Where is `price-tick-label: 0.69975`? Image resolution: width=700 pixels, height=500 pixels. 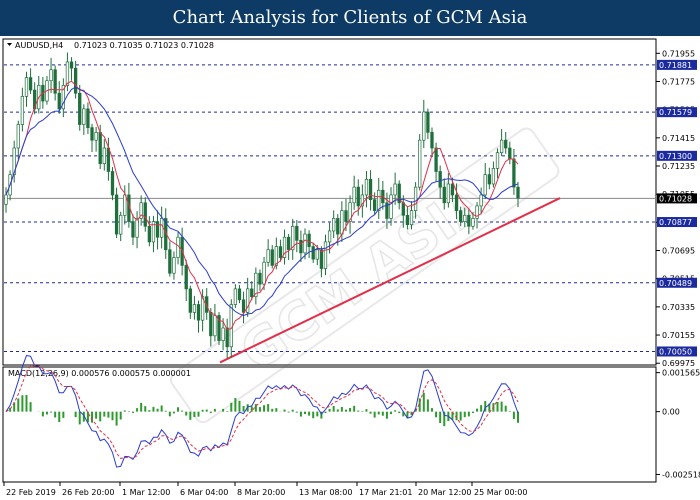
price-tick-label: 0.69975 is located at coordinates (678, 363).